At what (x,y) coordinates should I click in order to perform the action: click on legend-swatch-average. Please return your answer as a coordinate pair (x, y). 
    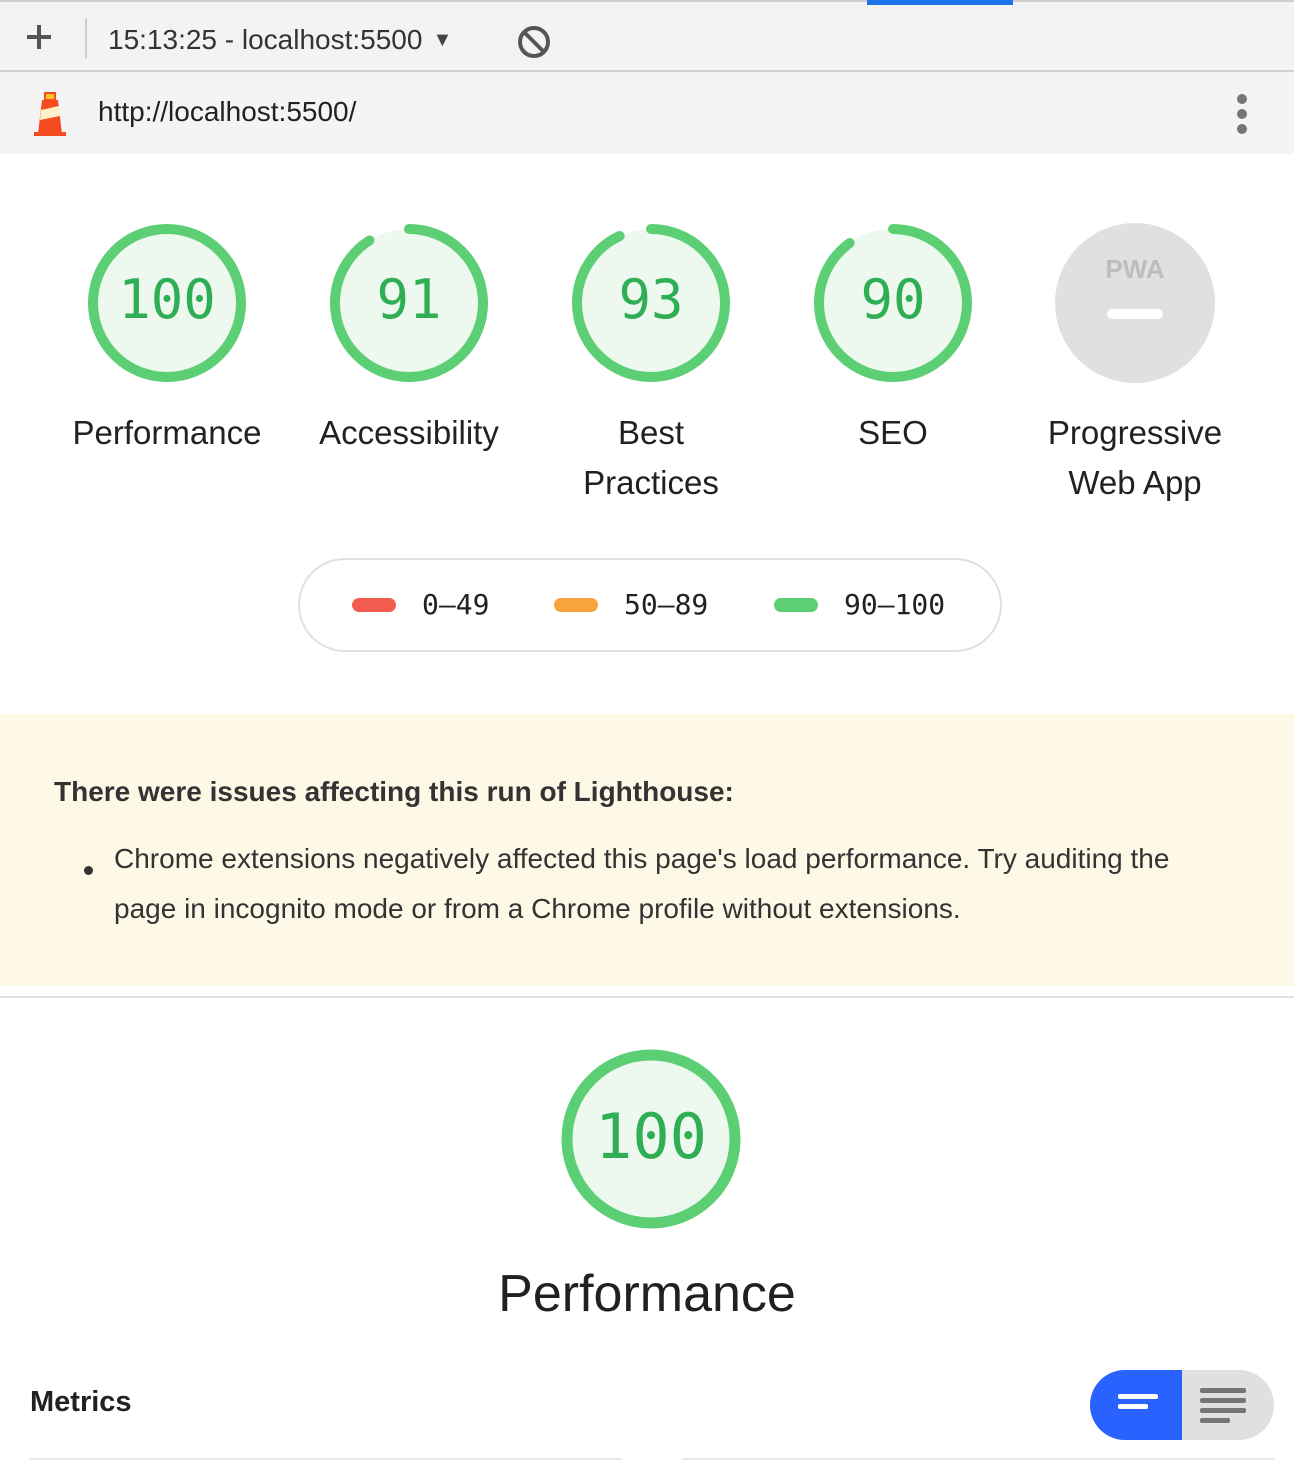
    Looking at the image, I should click on (576, 604).